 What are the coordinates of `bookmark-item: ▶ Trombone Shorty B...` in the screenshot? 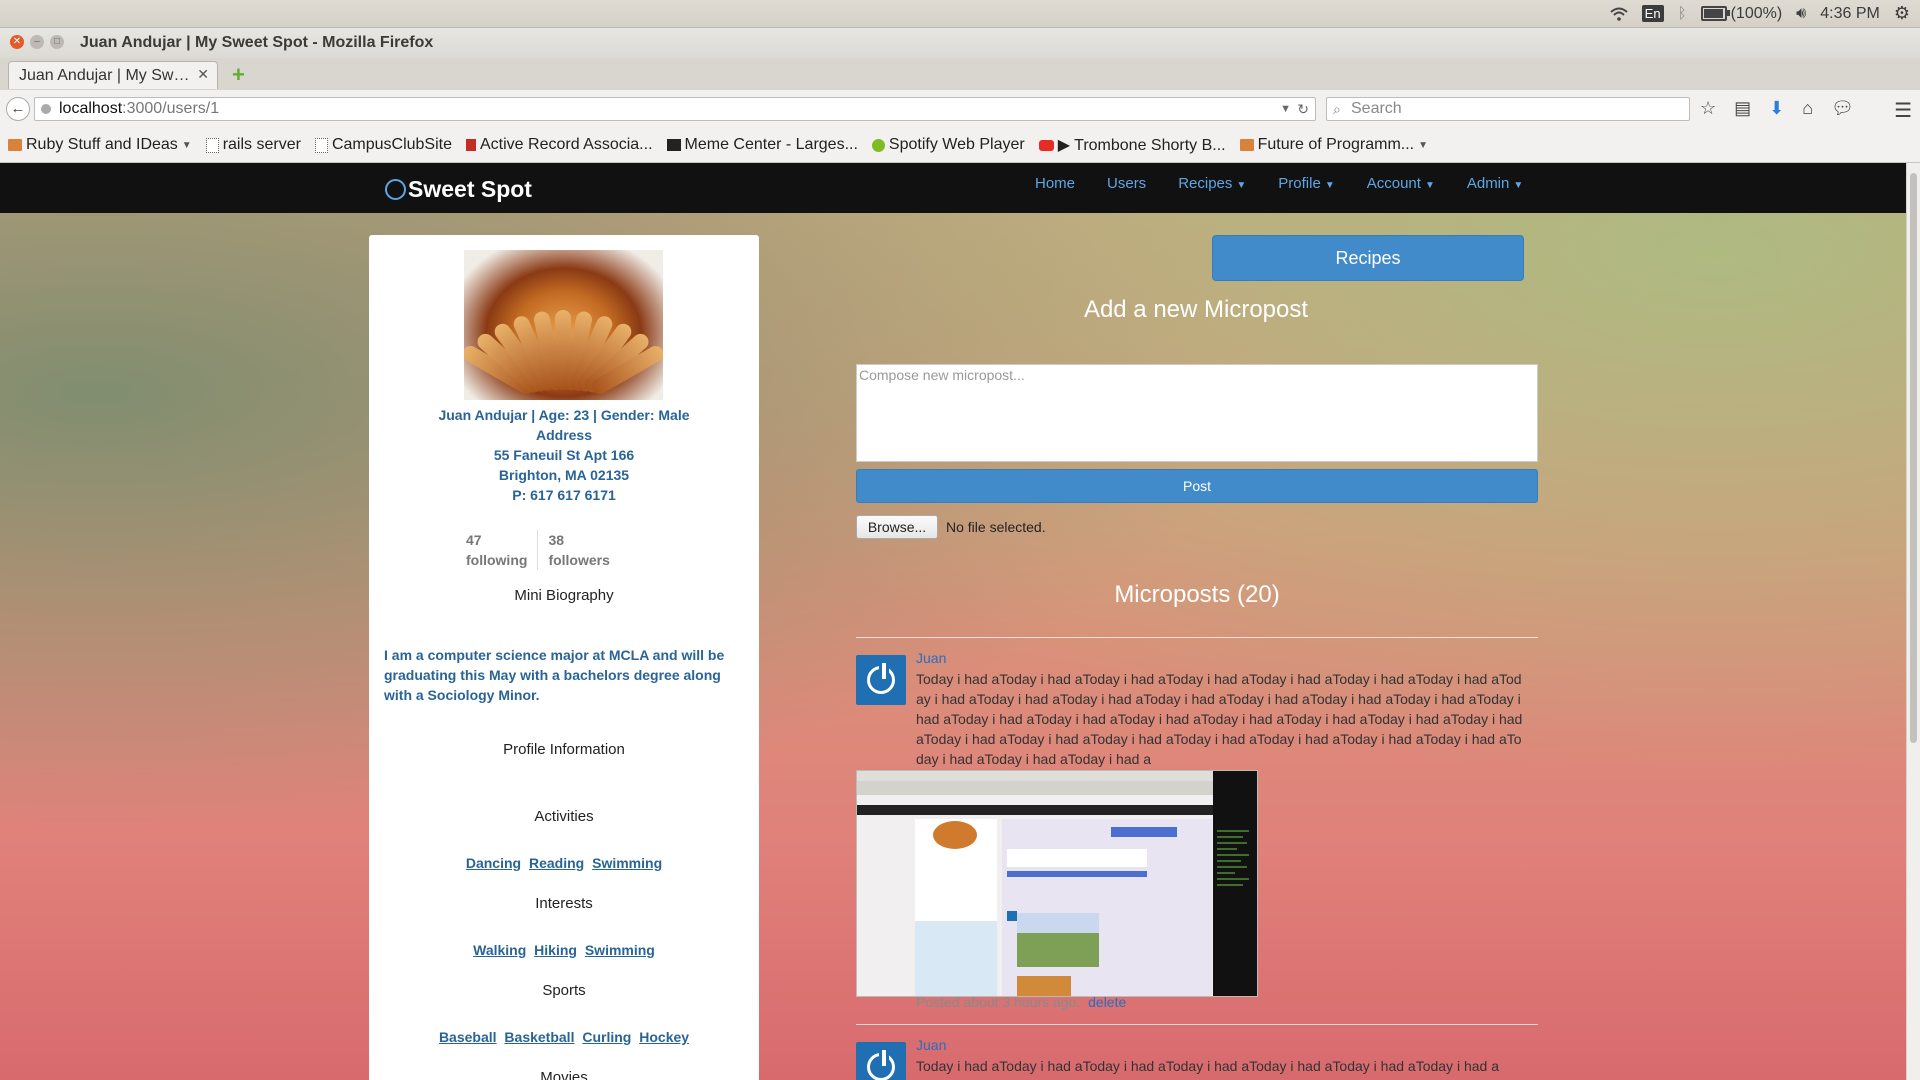 It's located at (1132, 145).